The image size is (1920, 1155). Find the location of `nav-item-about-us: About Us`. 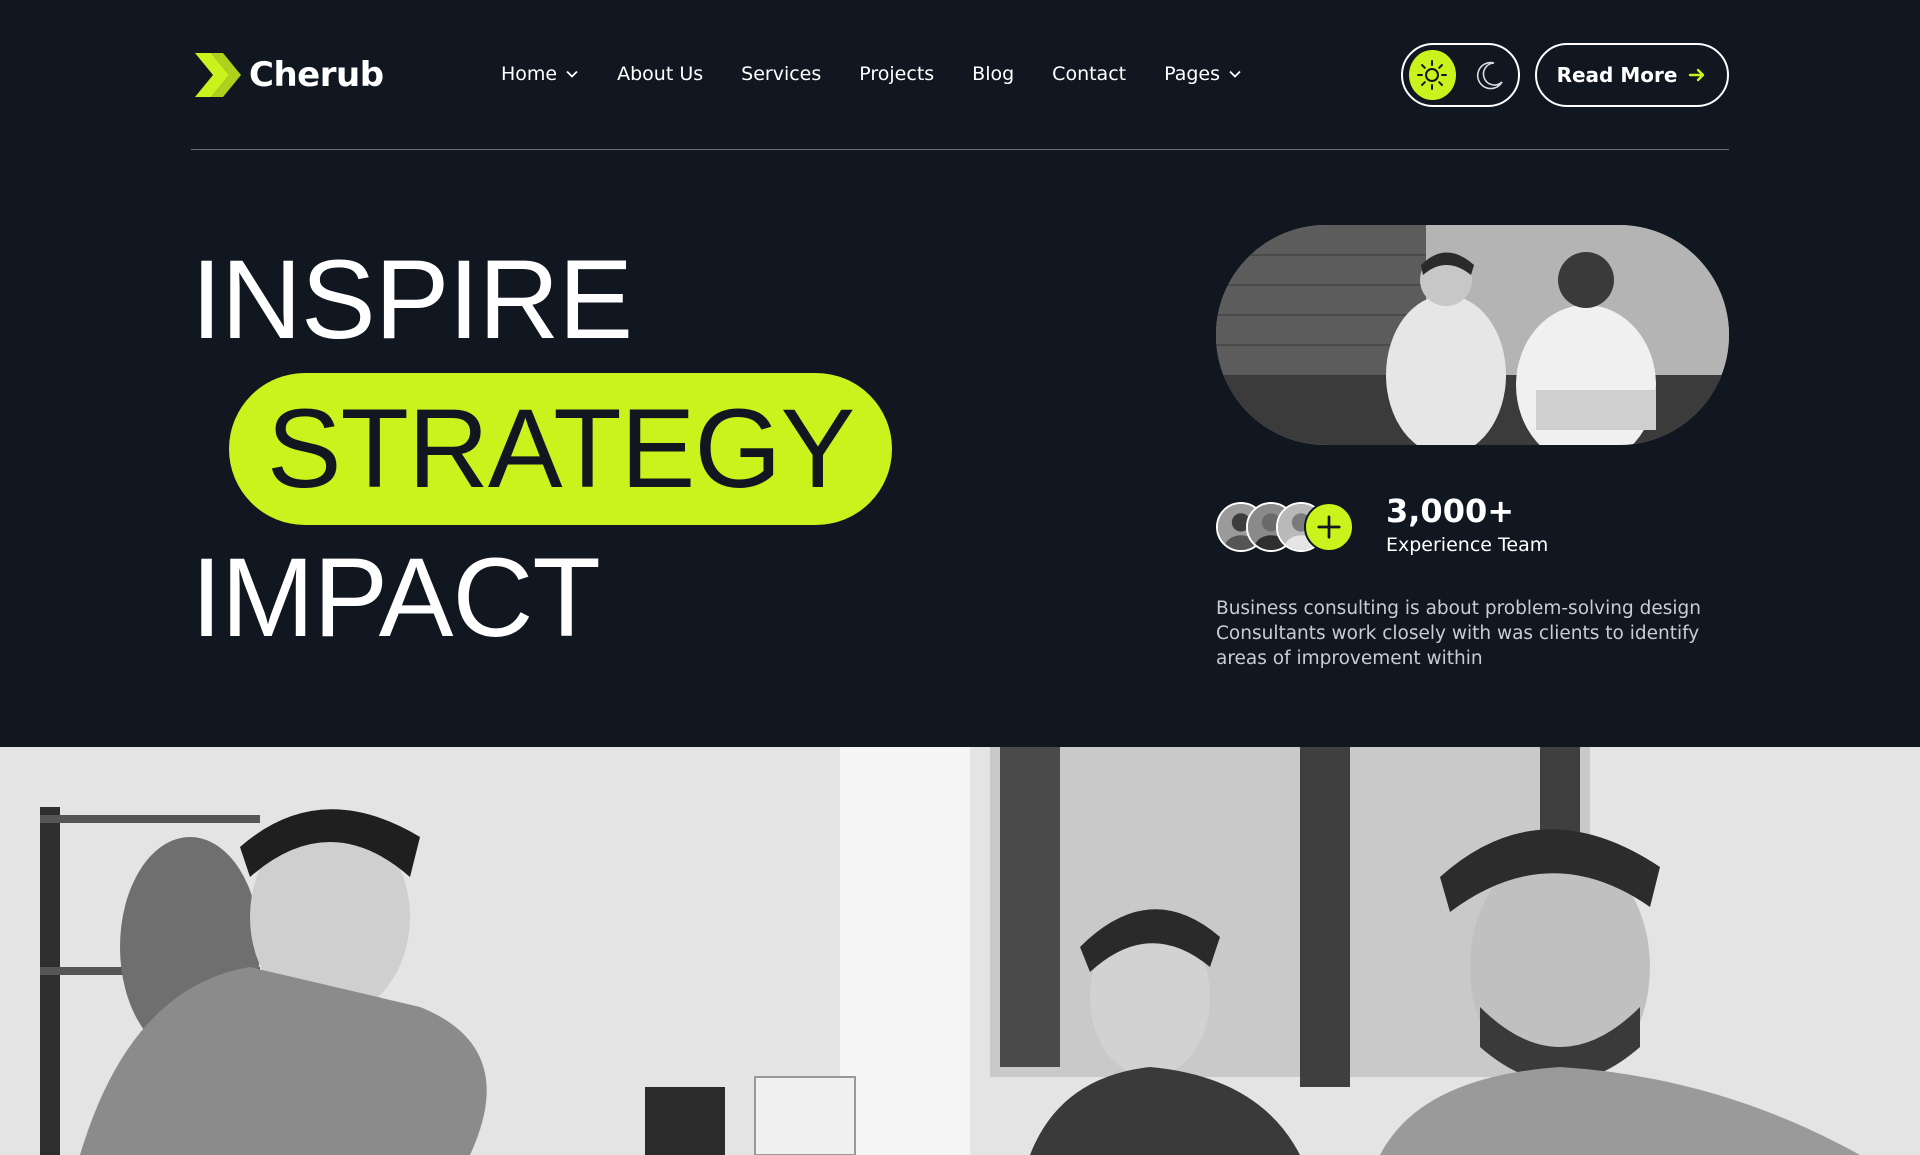

nav-item-about-us: About Us is located at coordinates (660, 74).